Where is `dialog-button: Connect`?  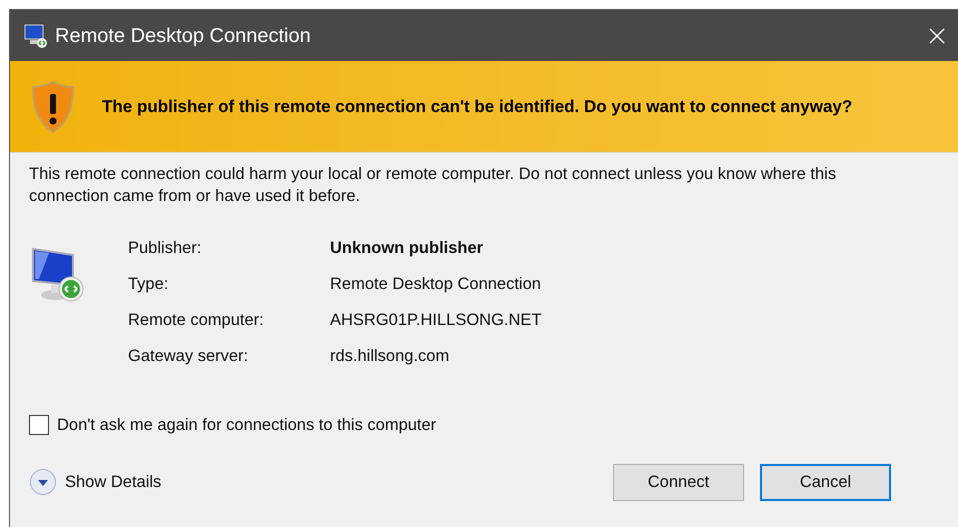 dialog-button: Connect is located at coordinates (678, 482).